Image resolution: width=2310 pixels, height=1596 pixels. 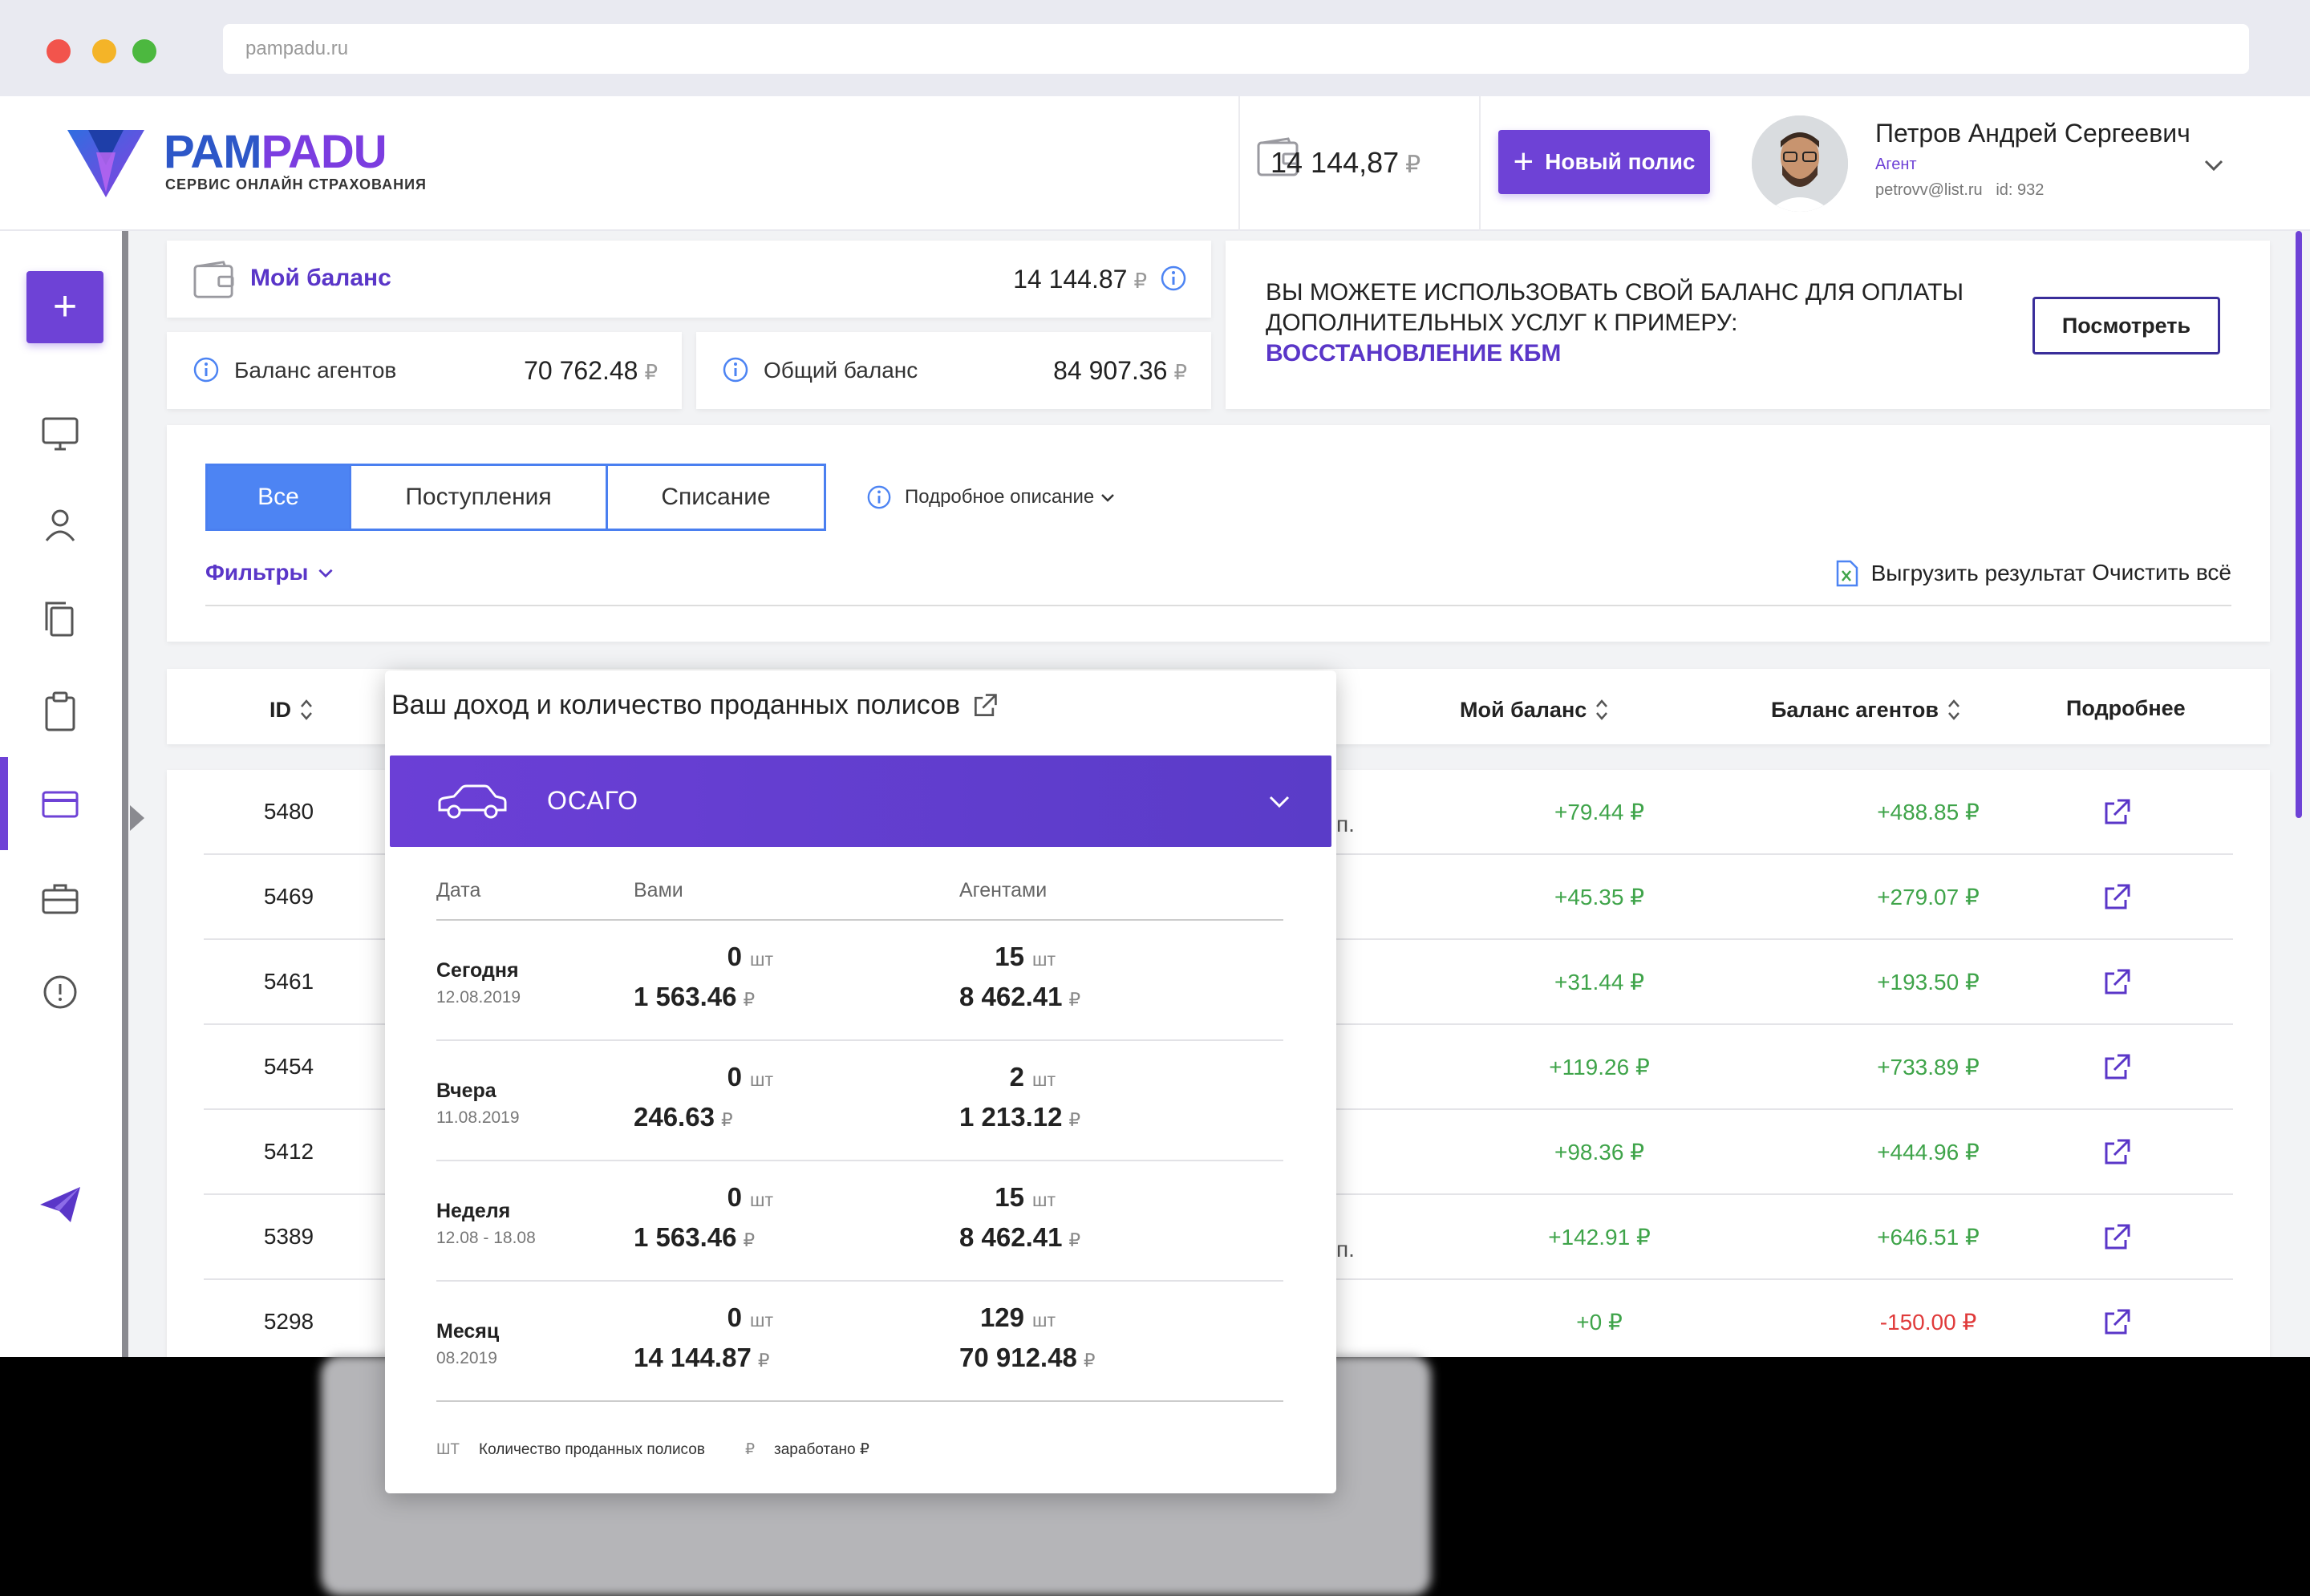 What do you see at coordinates (60, 1204) in the screenshot?
I see `send-icon` at bounding box center [60, 1204].